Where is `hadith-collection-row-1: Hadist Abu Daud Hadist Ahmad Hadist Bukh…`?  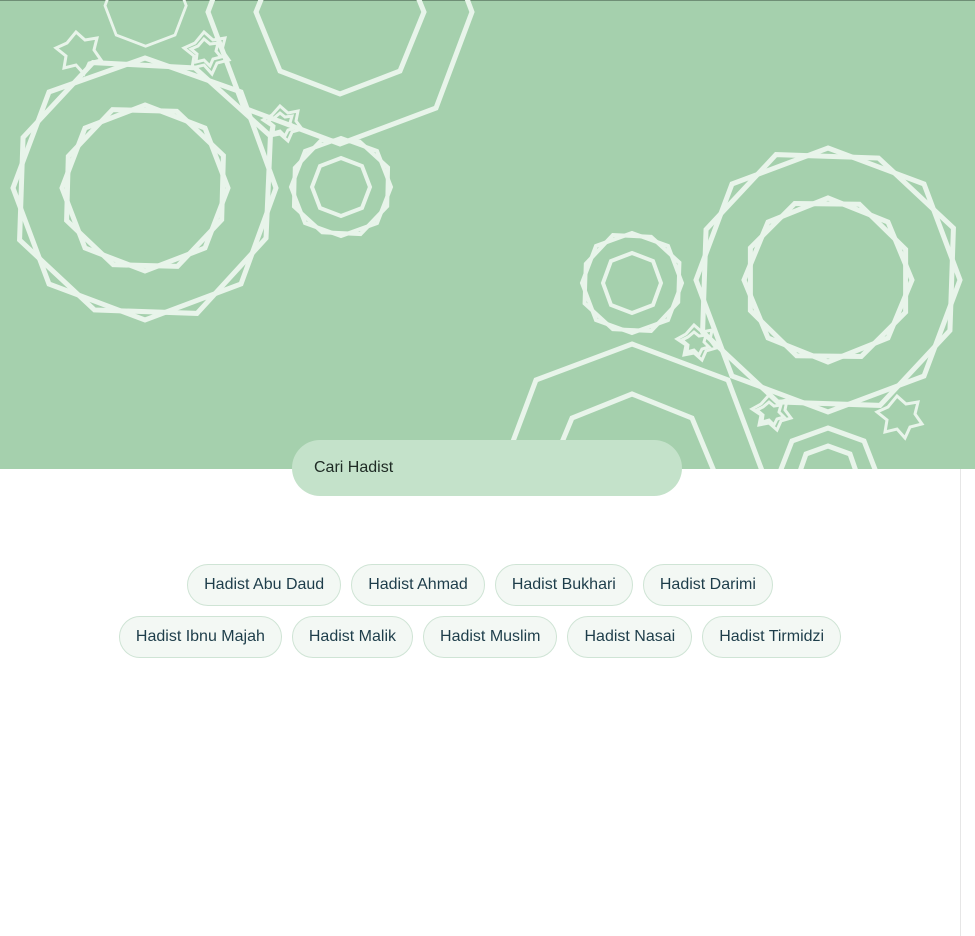 hadith-collection-row-1: Hadist Abu Daud Hadist Ahmad Hadist Bukh… is located at coordinates (480, 585).